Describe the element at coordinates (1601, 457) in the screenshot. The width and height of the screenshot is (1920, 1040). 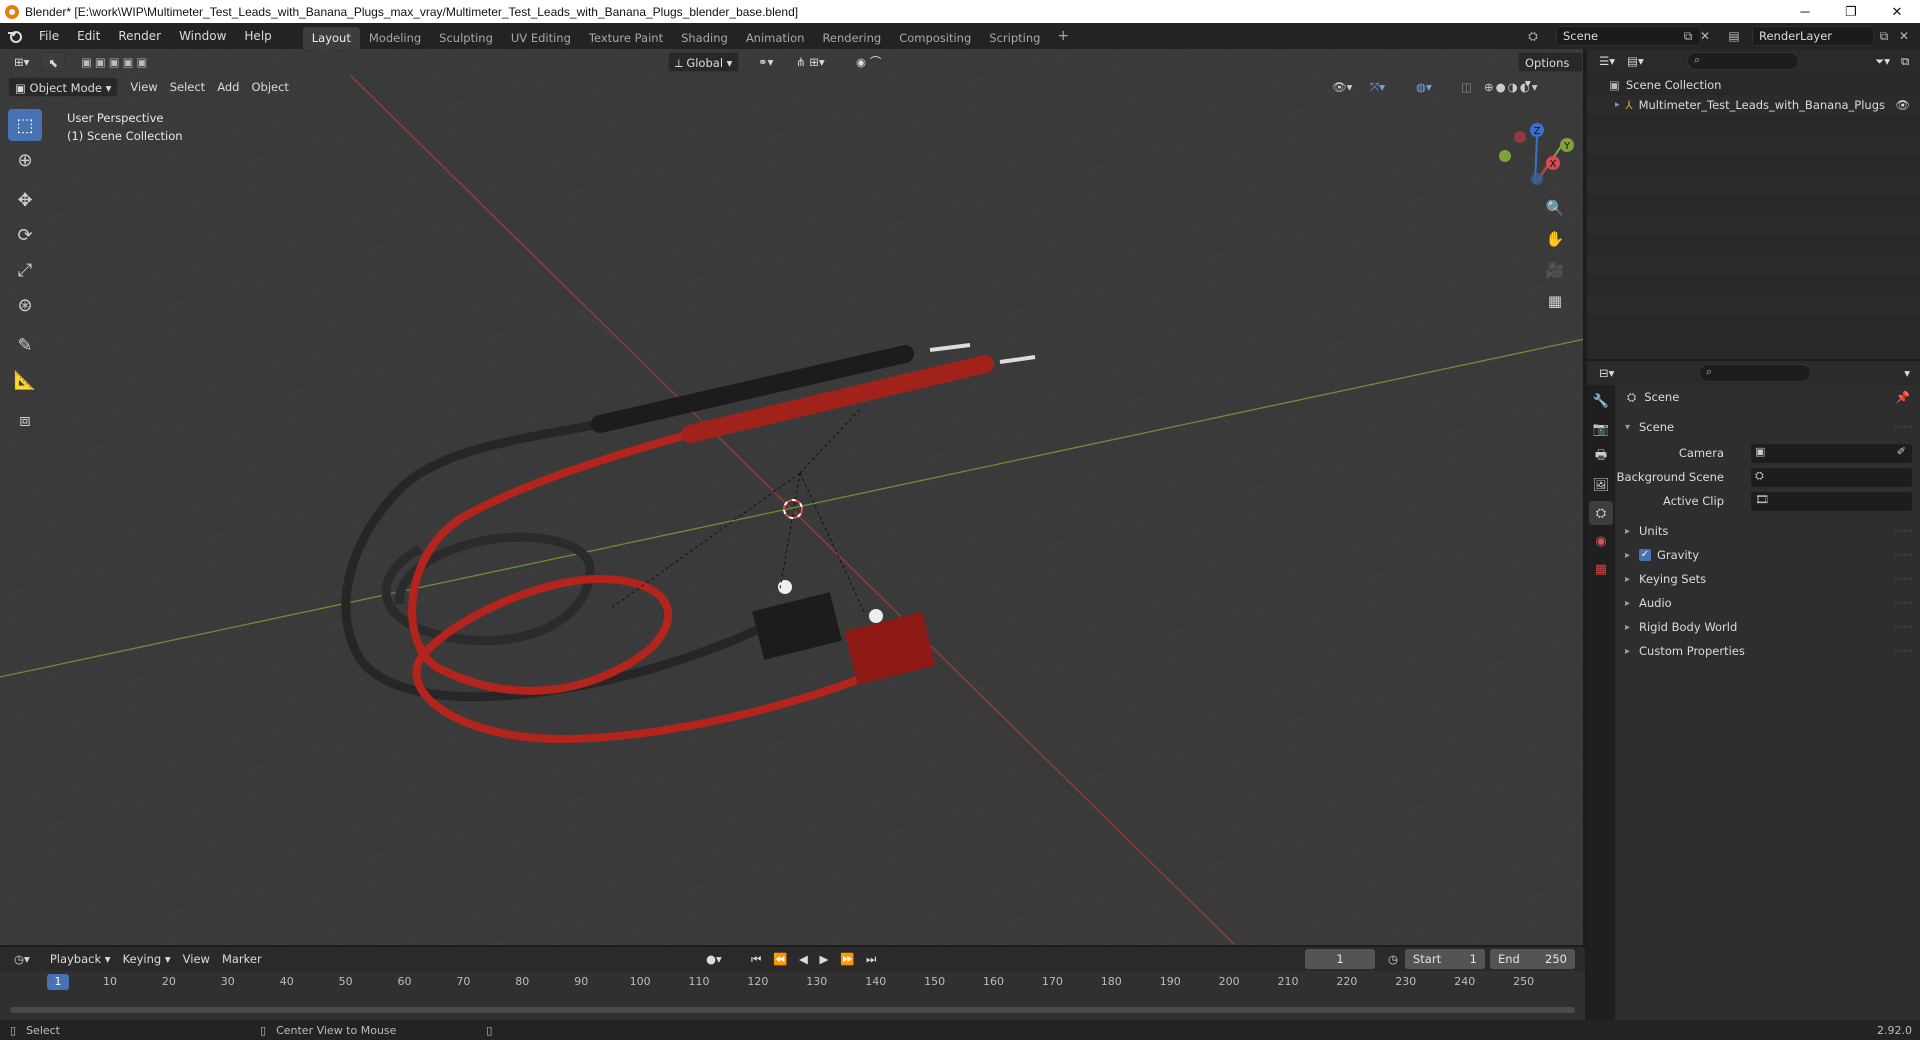
I see `output-tab-icon: 🖶` at that location.